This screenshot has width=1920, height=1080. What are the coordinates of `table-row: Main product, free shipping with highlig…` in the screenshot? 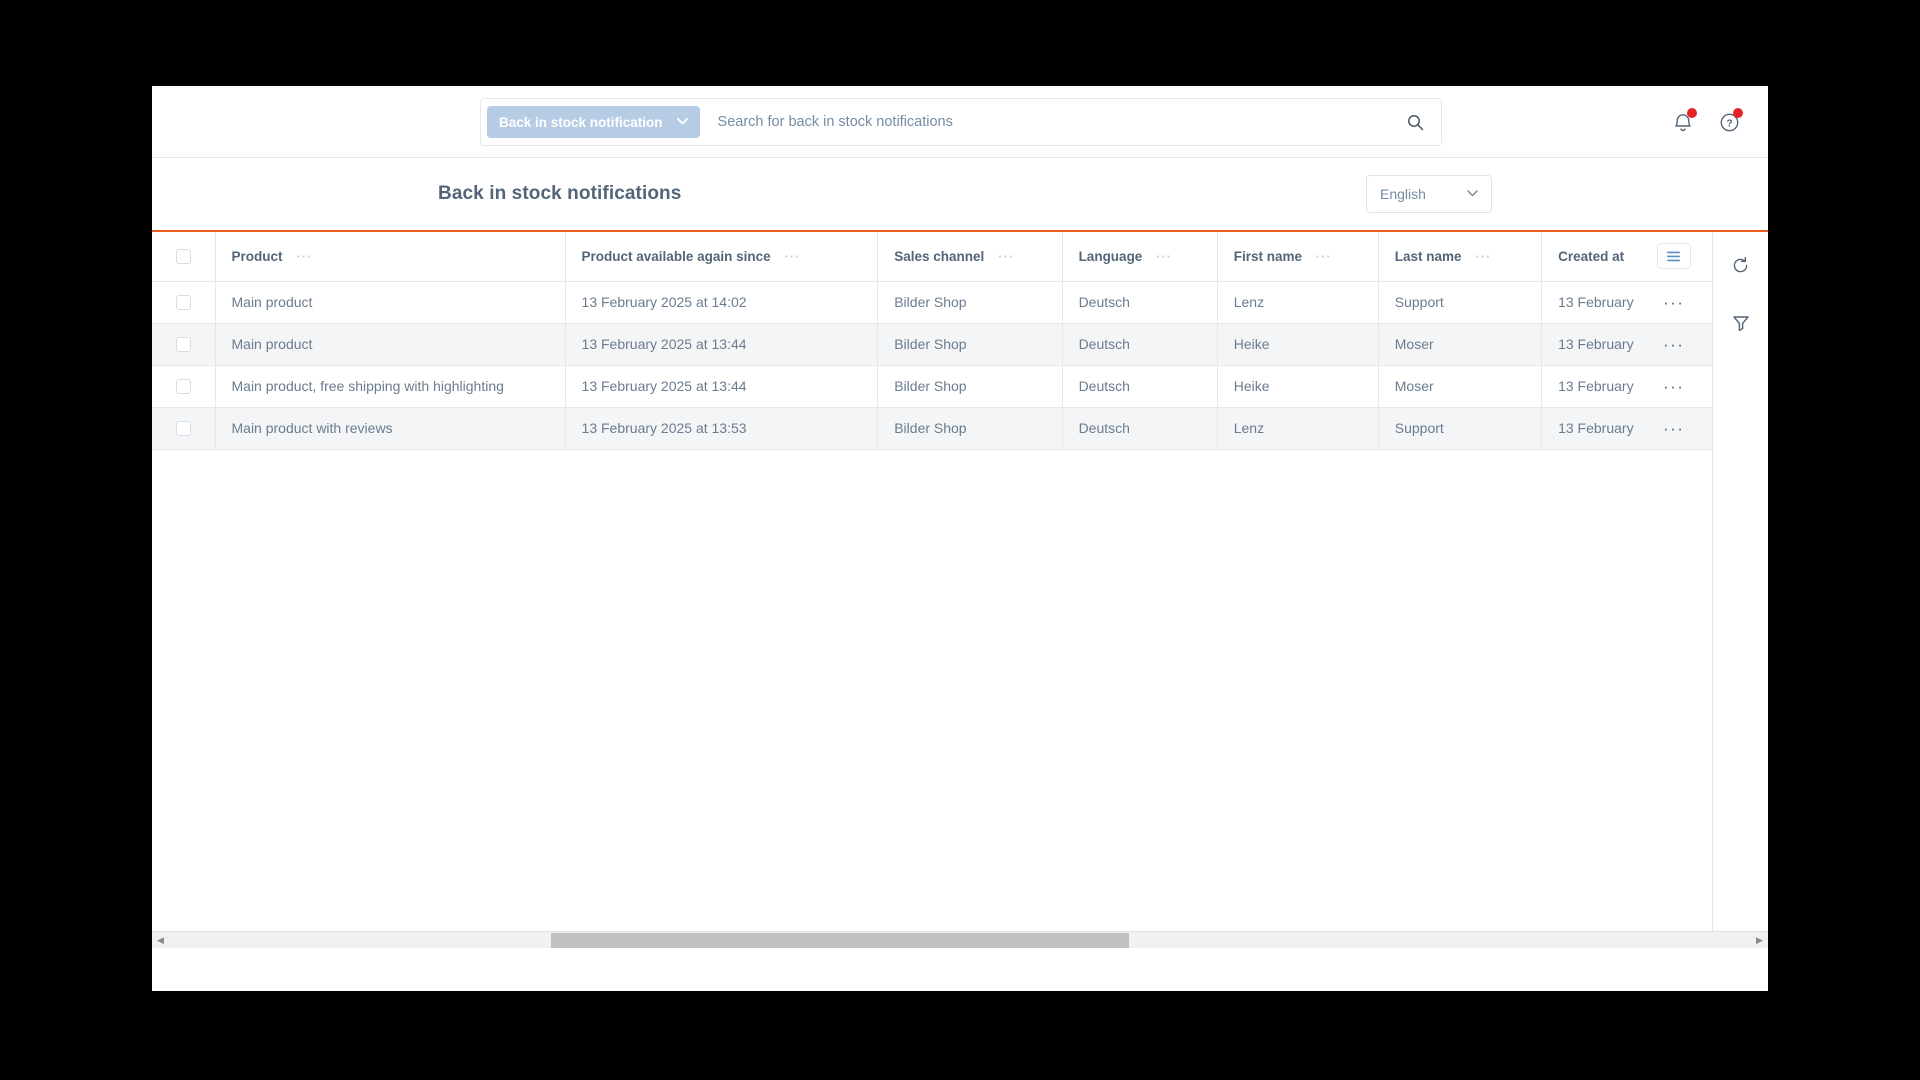 It's located at (932, 386).